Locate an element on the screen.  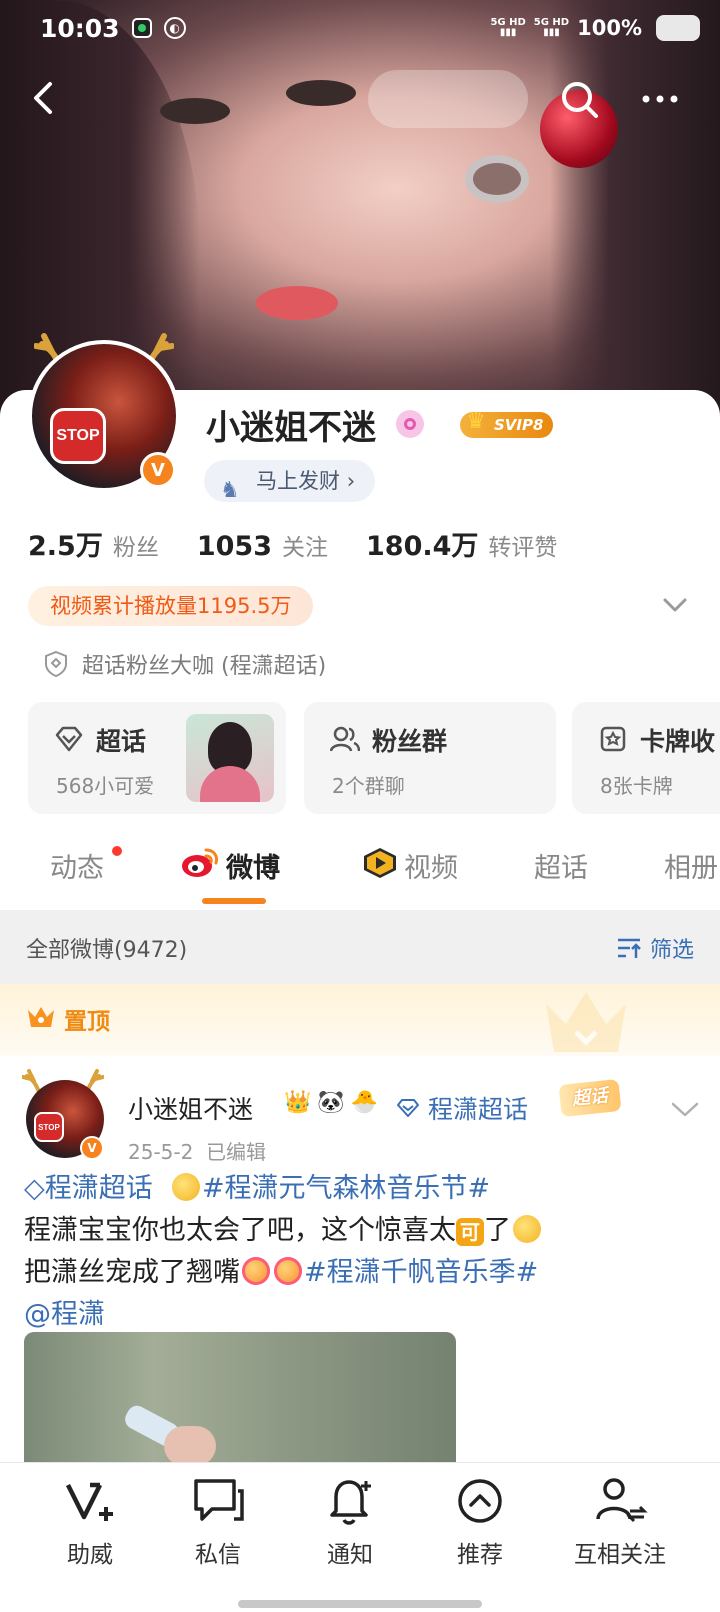
notify-button: 通知 is located at coordinates (350, 1521).